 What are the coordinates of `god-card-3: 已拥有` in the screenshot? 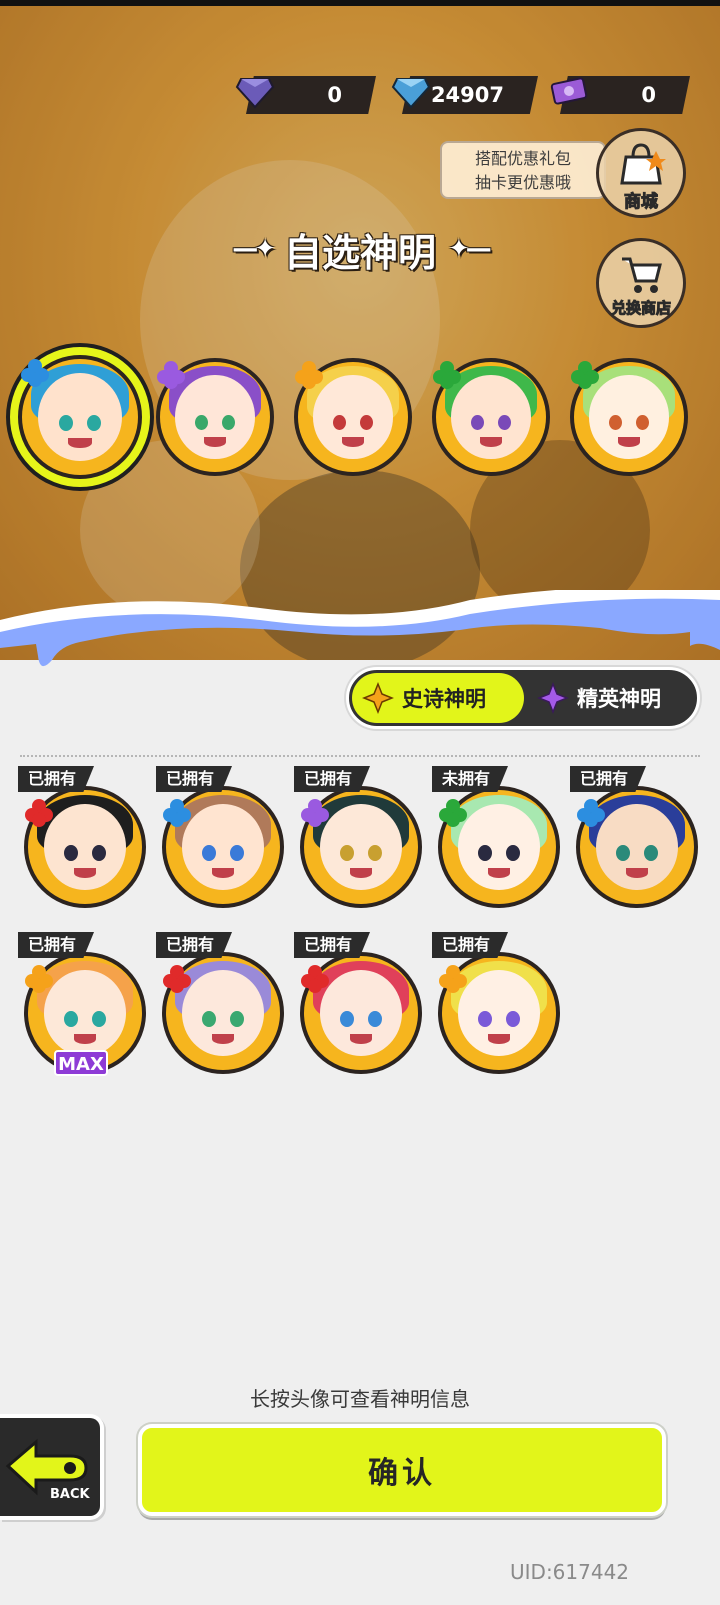 It's located at (359, 837).